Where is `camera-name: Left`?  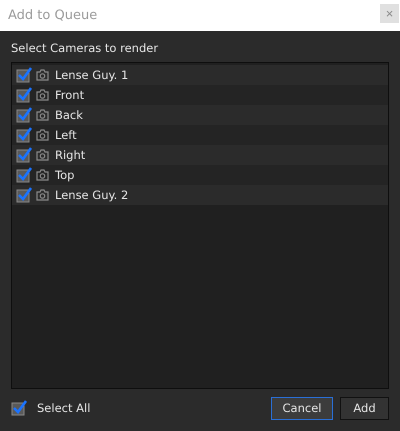
camera-name: Left is located at coordinates (66, 135).